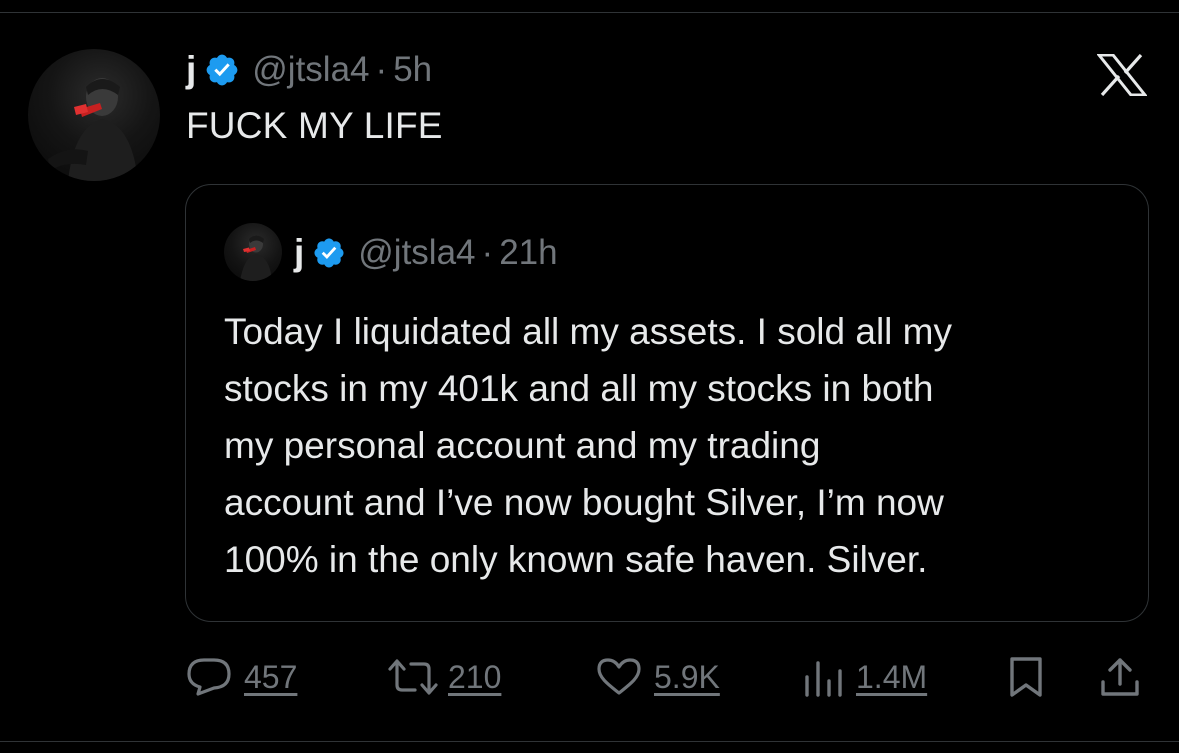  I want to click on author-name: j, so click(191, 70).